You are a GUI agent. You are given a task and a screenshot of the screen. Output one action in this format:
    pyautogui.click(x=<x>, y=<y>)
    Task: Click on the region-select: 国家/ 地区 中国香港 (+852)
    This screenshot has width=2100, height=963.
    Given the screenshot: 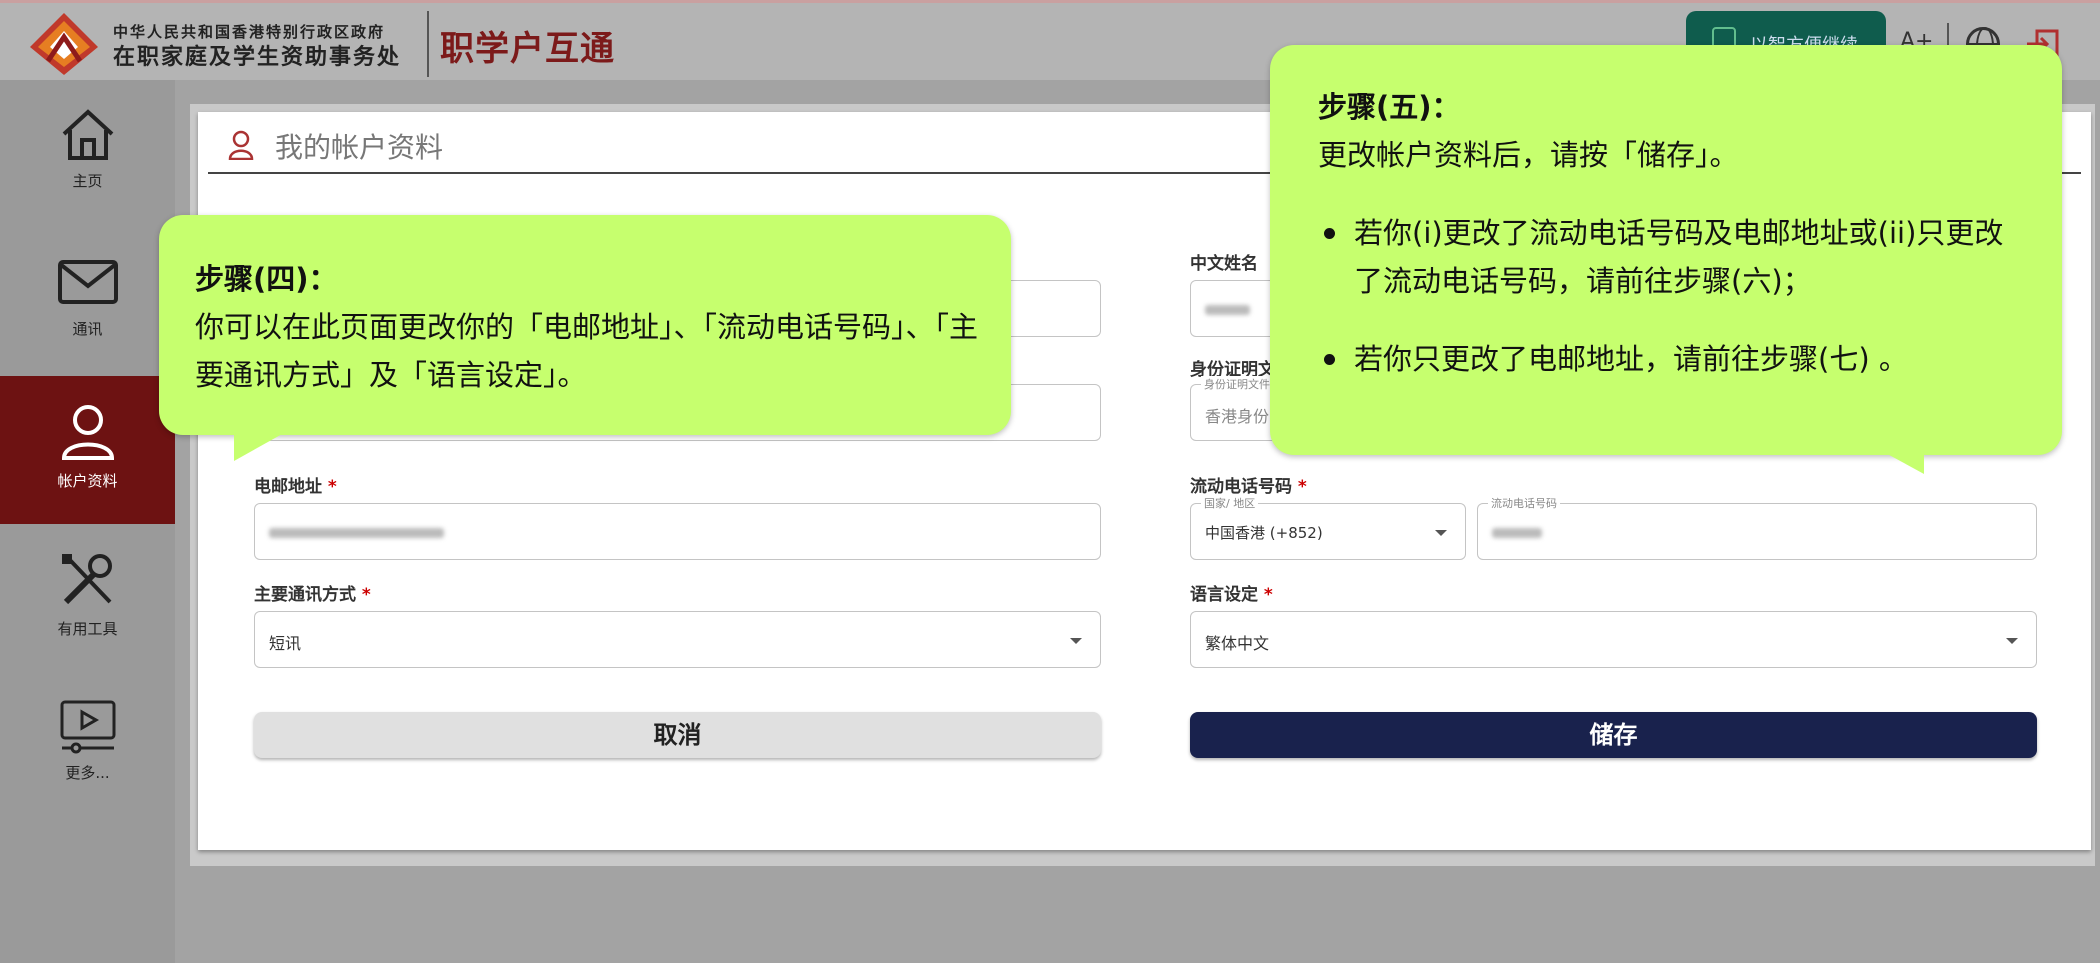 What is the action you would take?
    pyautogui.click(x=1328, y=527)
    